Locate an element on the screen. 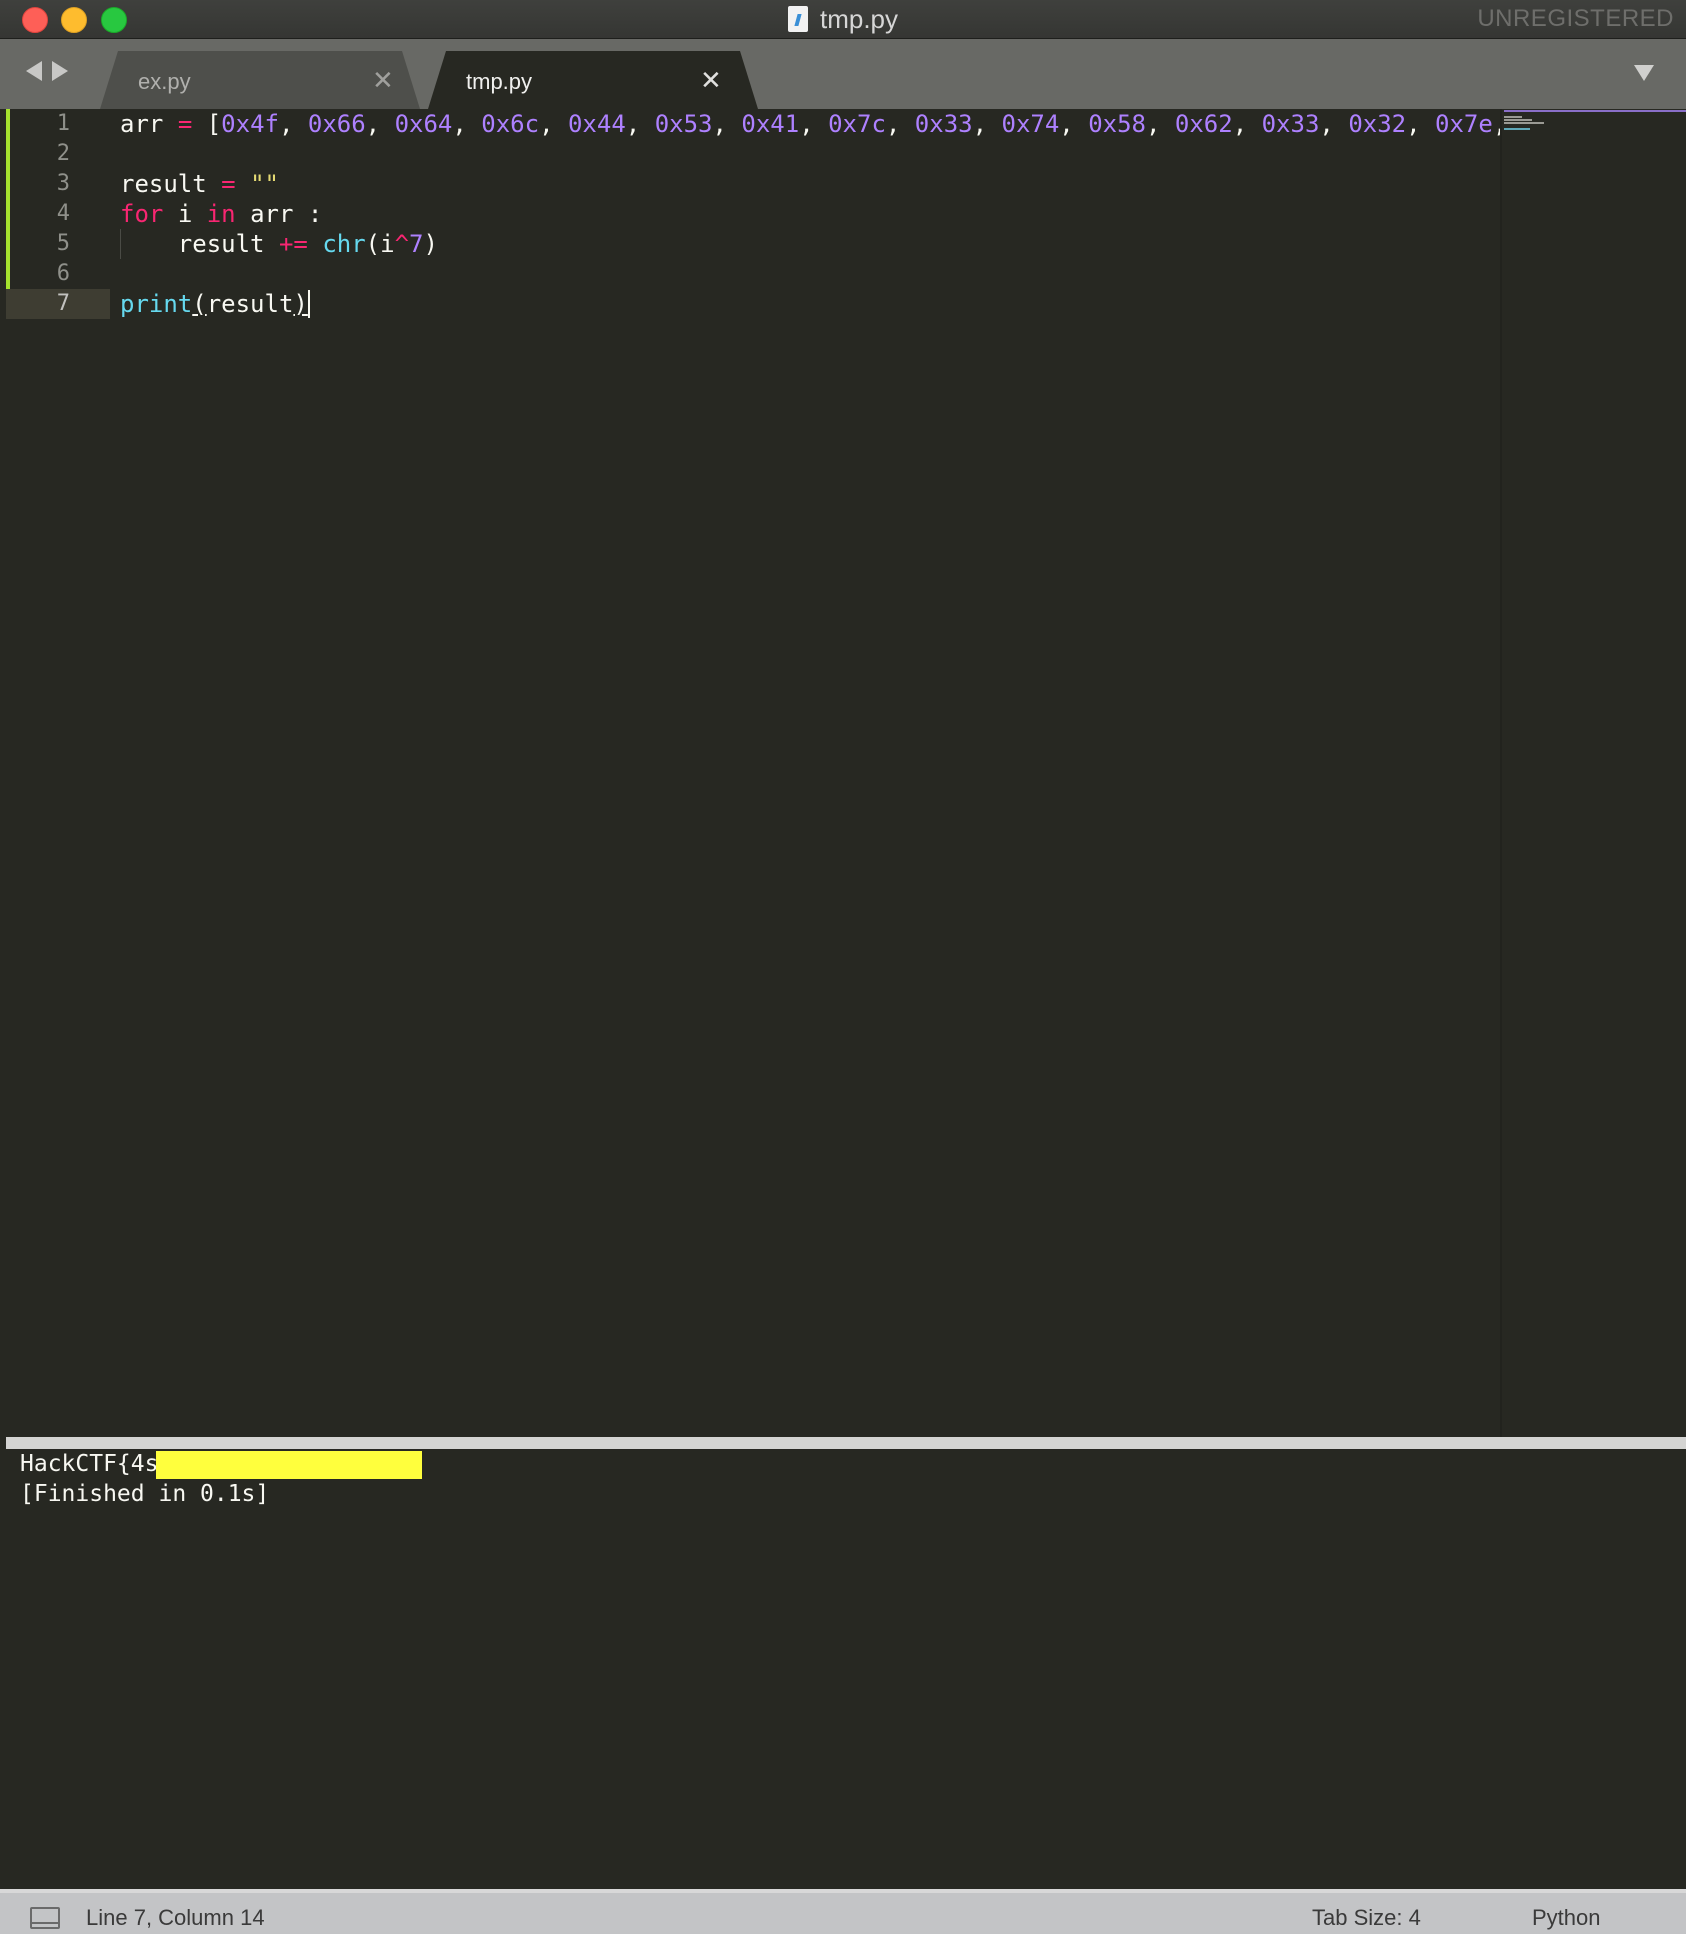 The width and height of the screenshot is (1686, 1934). number-literal: 0x64 is located at coordinates (423, 124).